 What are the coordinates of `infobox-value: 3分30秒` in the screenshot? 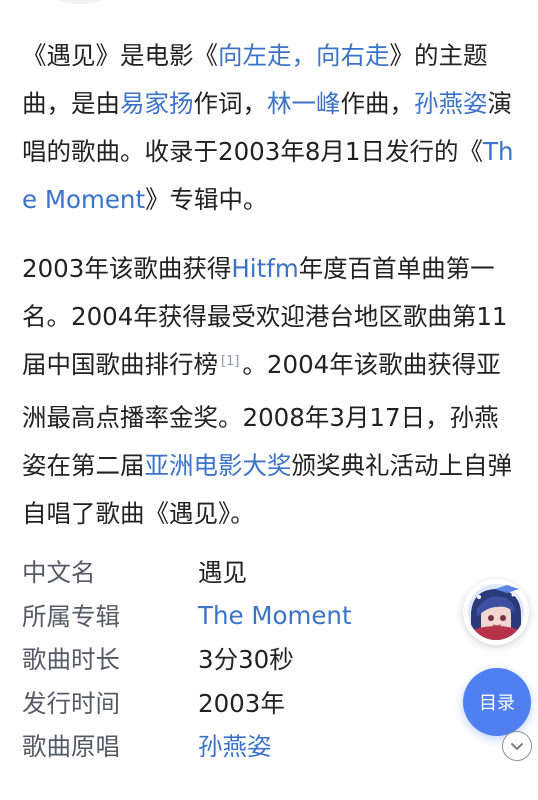 It's located at (246, 660).